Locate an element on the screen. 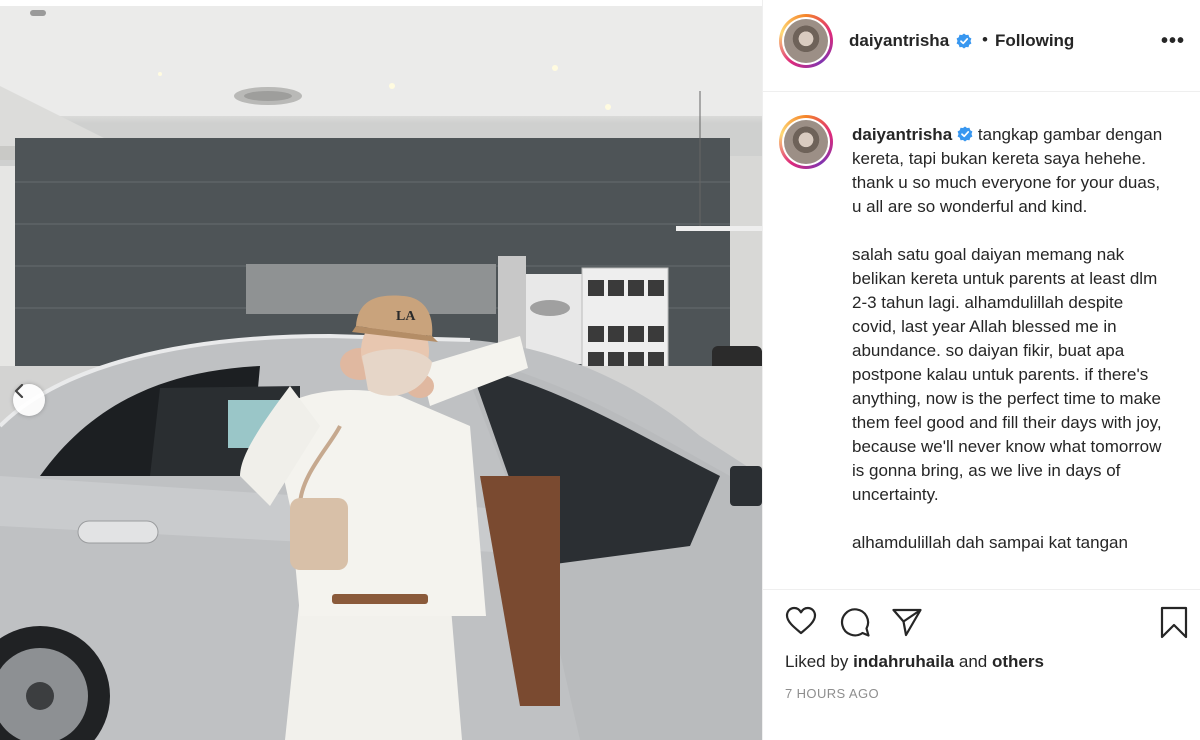 The image size is (1200, 740). caption-username: daiyantrisha is located at coordinates (902, 134).